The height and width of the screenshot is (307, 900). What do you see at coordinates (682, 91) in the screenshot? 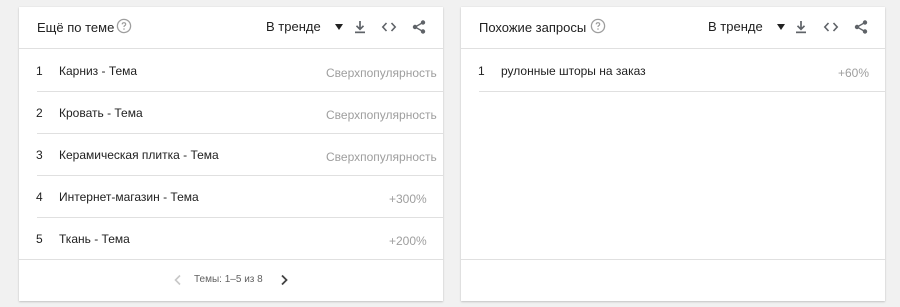
I see `row-divider` at bounding box center [682, 91].